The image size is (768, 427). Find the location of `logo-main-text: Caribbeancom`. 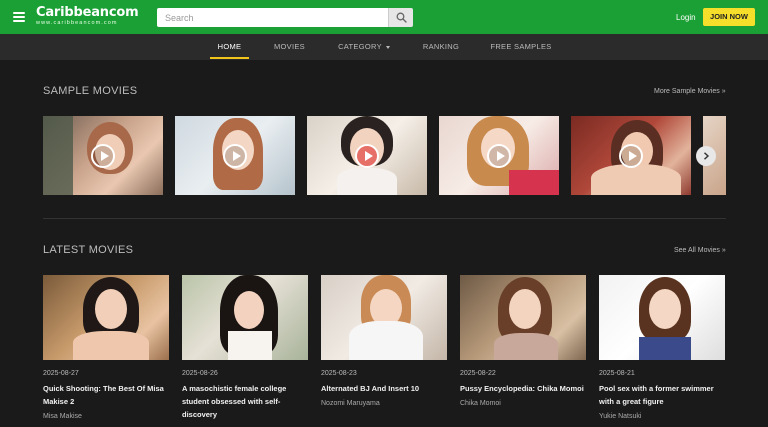

logo-main-text: Caribbeancom is located at coordinates (87, 12).